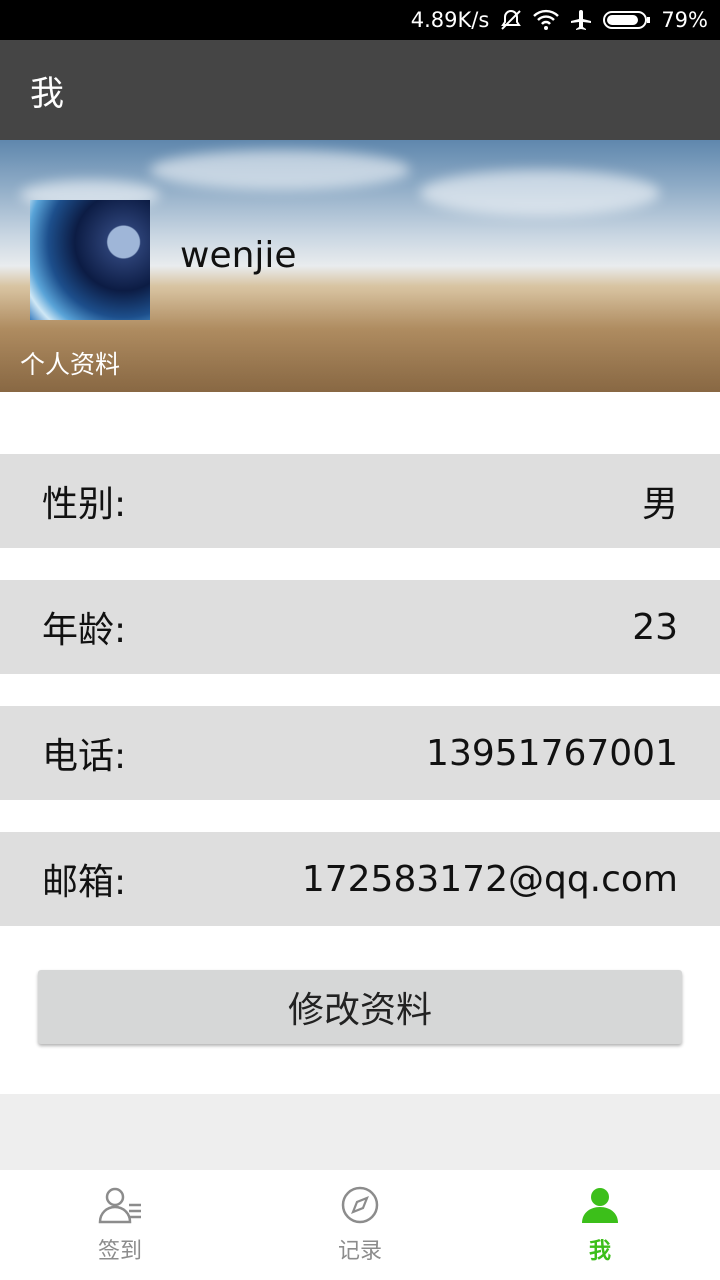 The image size is (720, 1280). I want to click on edit-profile-button: 修改资料, so click(360, 1007).